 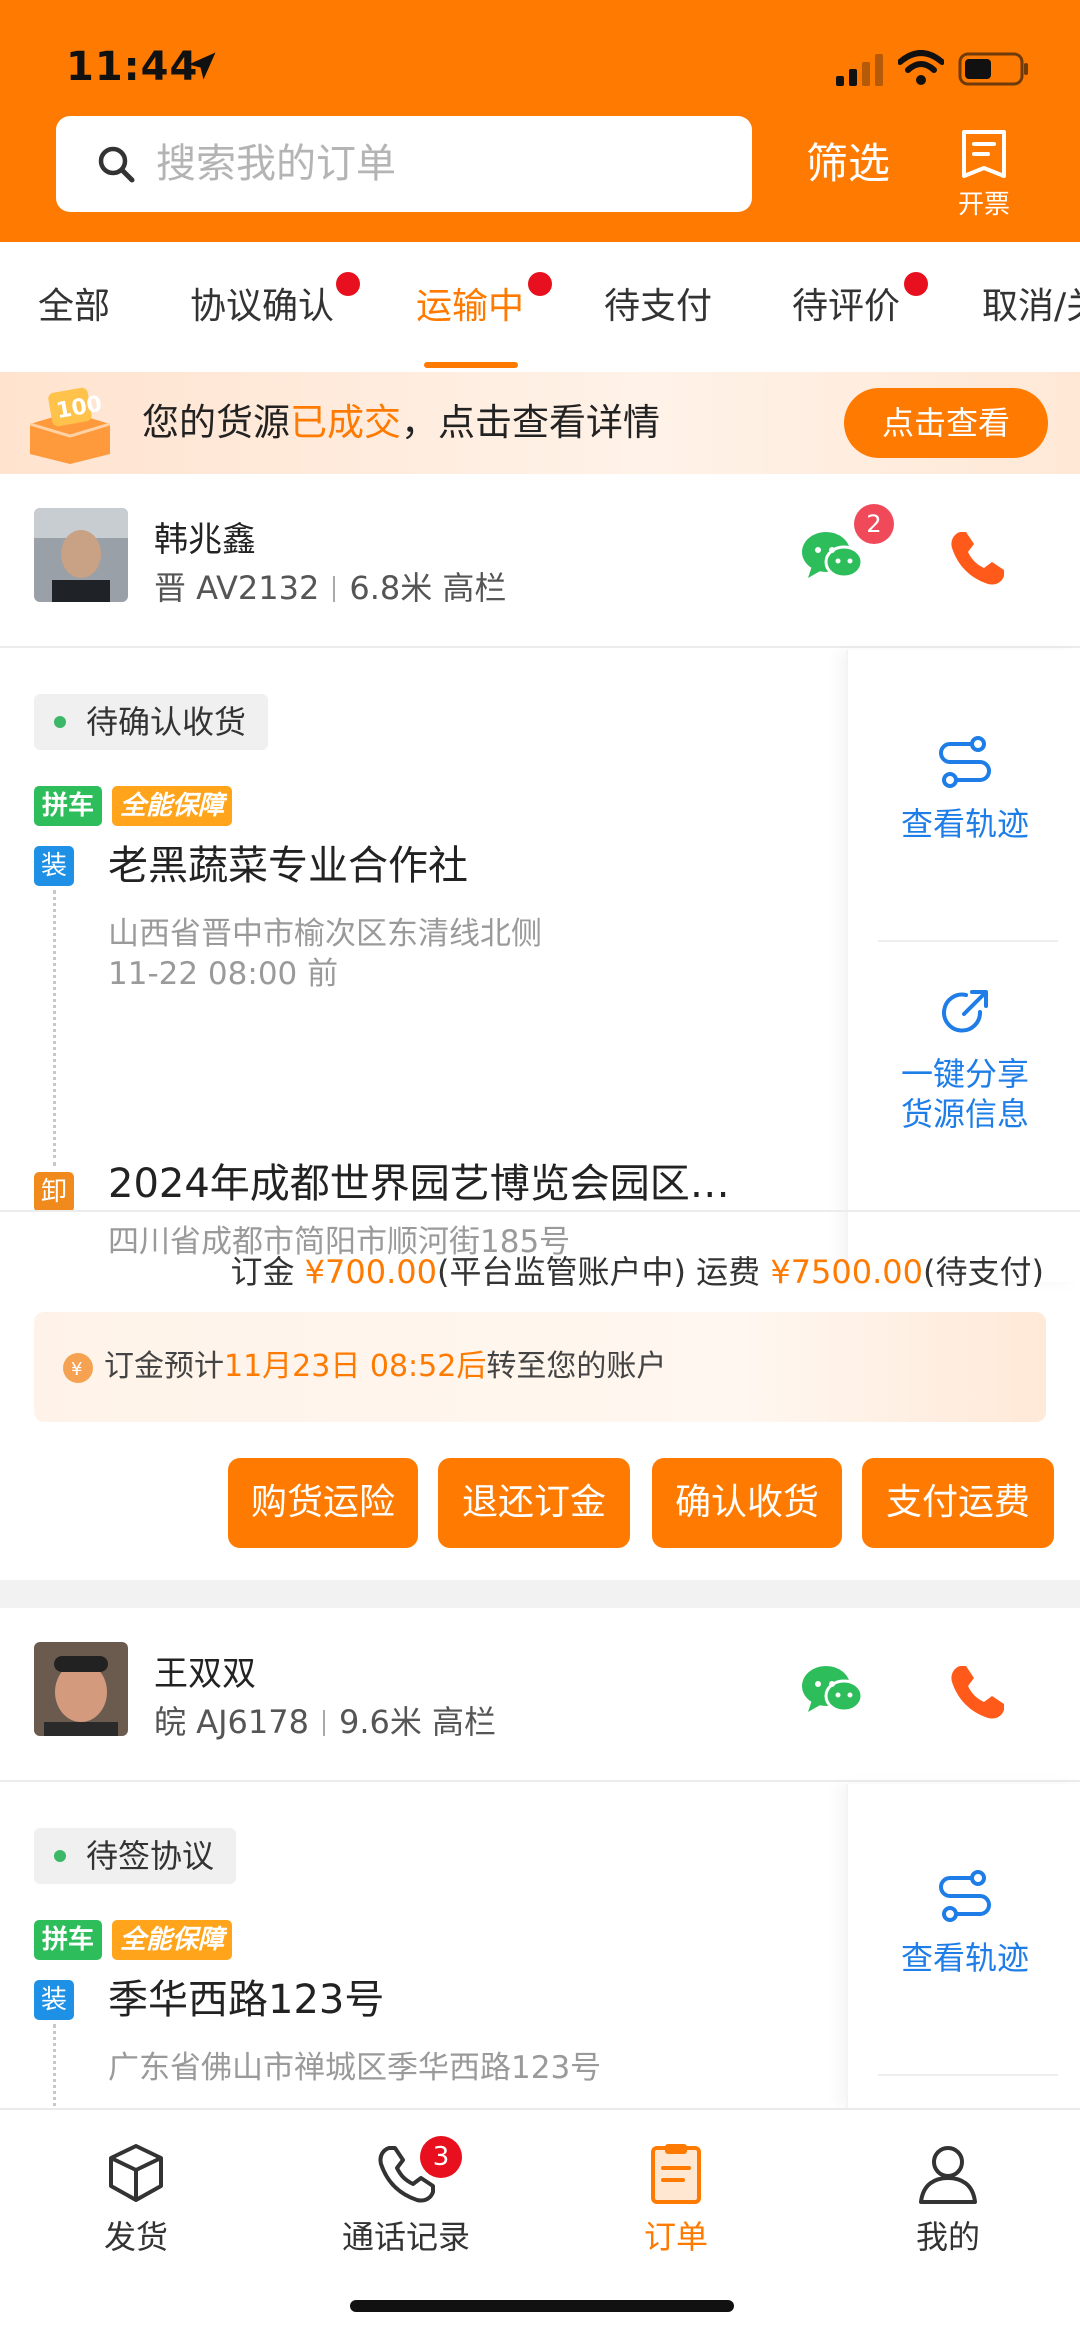 What do you see at coordinates (370, 1272) in the screenshot?
I see `deposit-amount: ¥700.00` at bounding box center [370, 1272].